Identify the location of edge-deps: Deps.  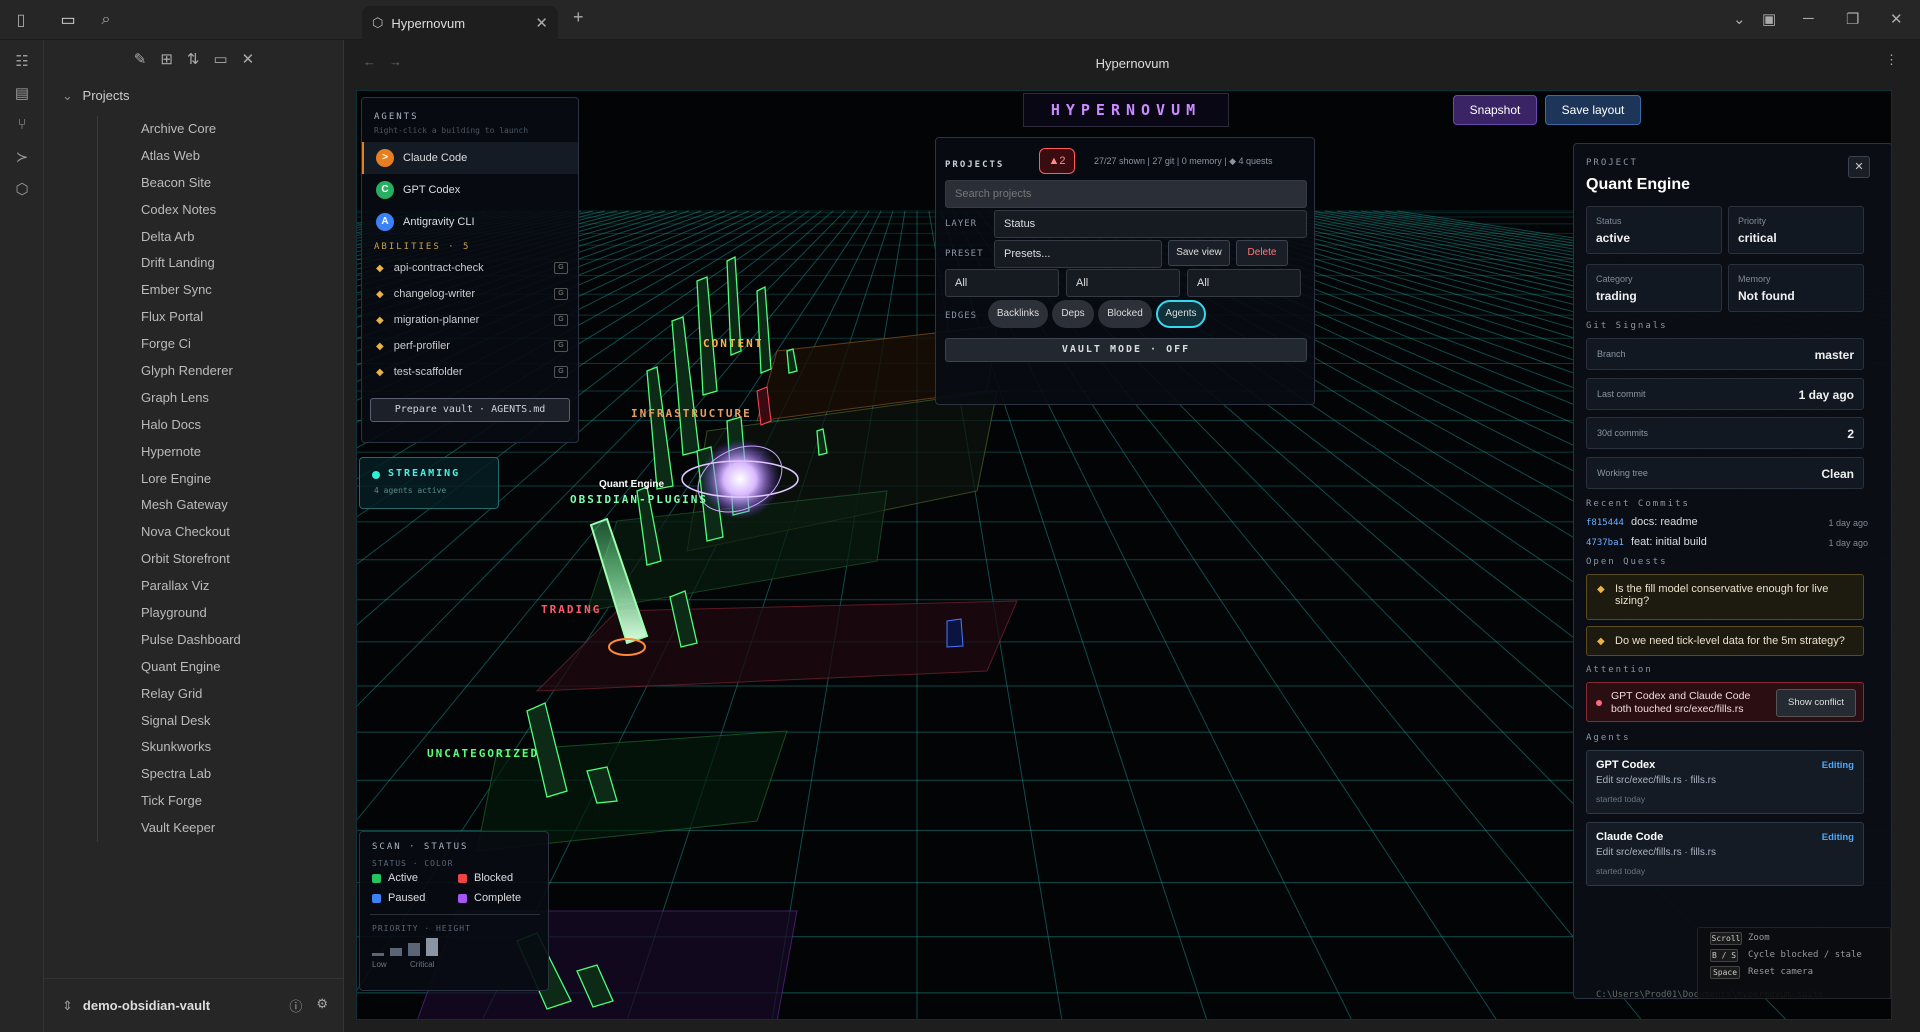
(1073, 314).